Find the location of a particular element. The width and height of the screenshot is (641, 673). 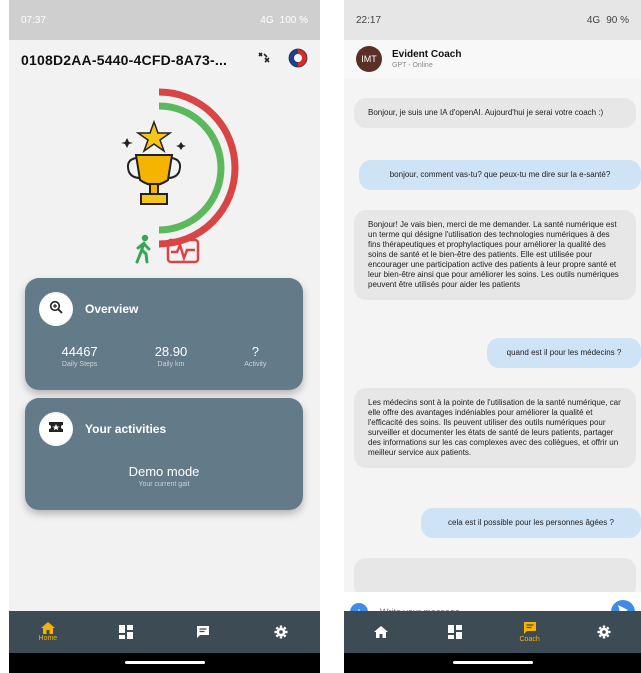

nav-coach-label: Coach is located at coordinates (529, 639).